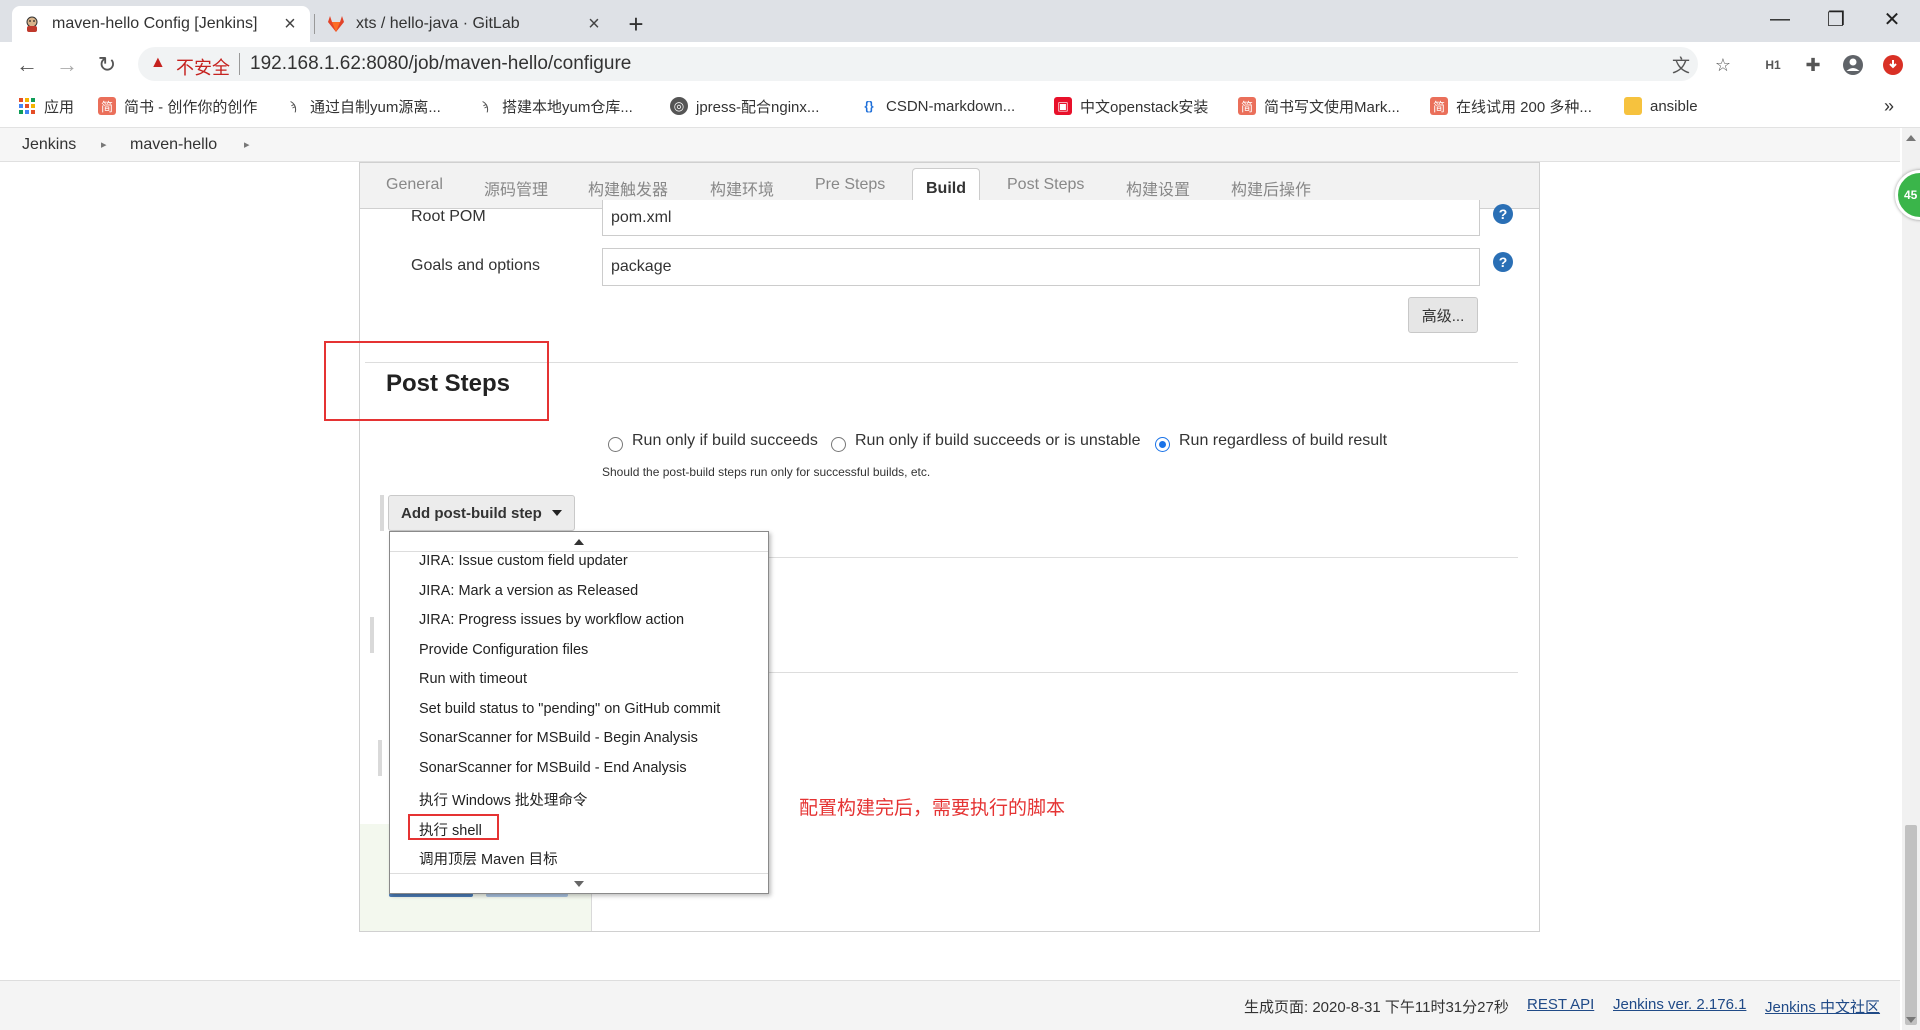 This screenshot has height=1030, width=1920. Describe the element at coordinates (838, 444) in the screenshot. I see `radio-success-or-unstable` at that location.